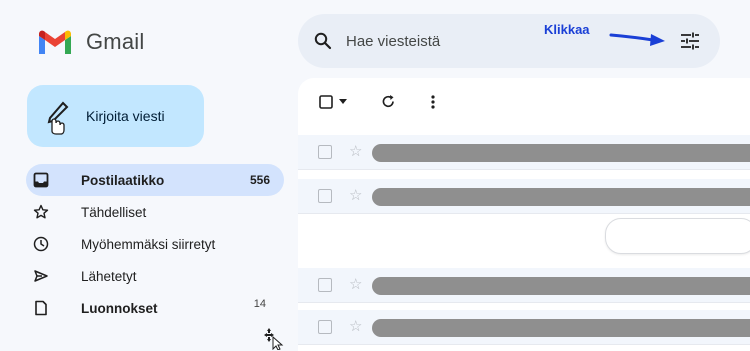  What do you see at coordinates (155, 212) in the screenshot?
I see `sidebar-item-starred: Tähdelliset` at bounding box center [155, 212].